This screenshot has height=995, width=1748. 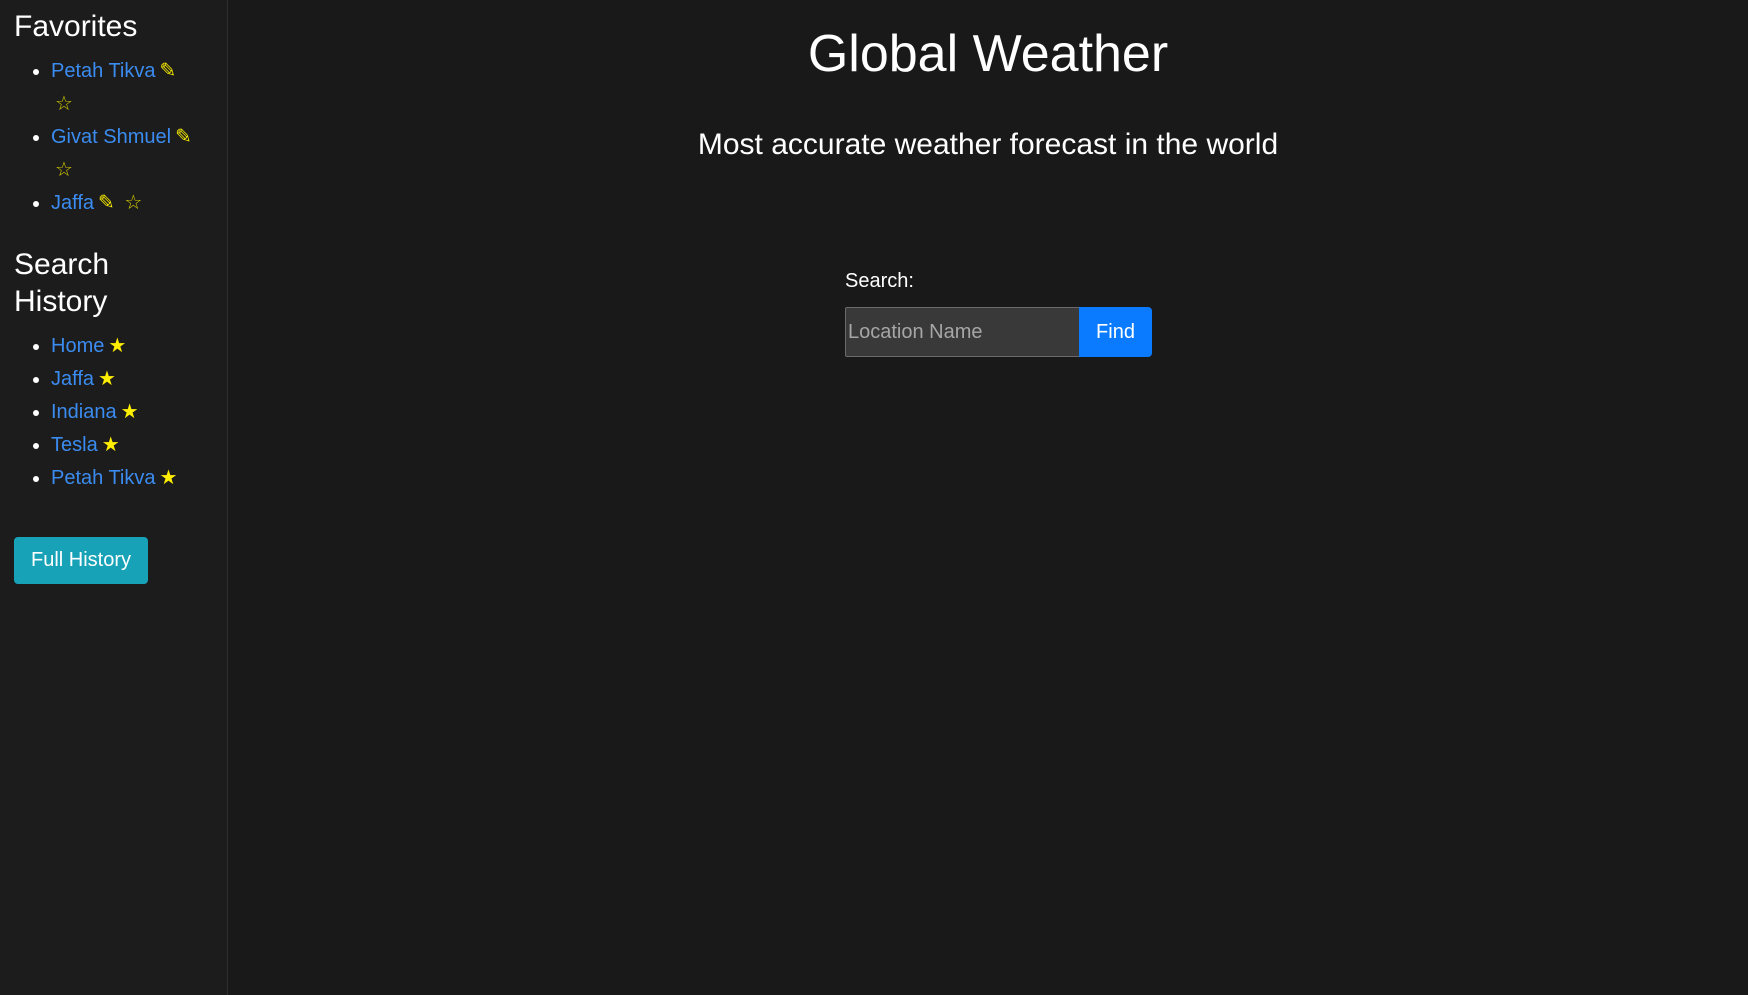 I want to click on history-item: Home★, so click(x=132, y=346).